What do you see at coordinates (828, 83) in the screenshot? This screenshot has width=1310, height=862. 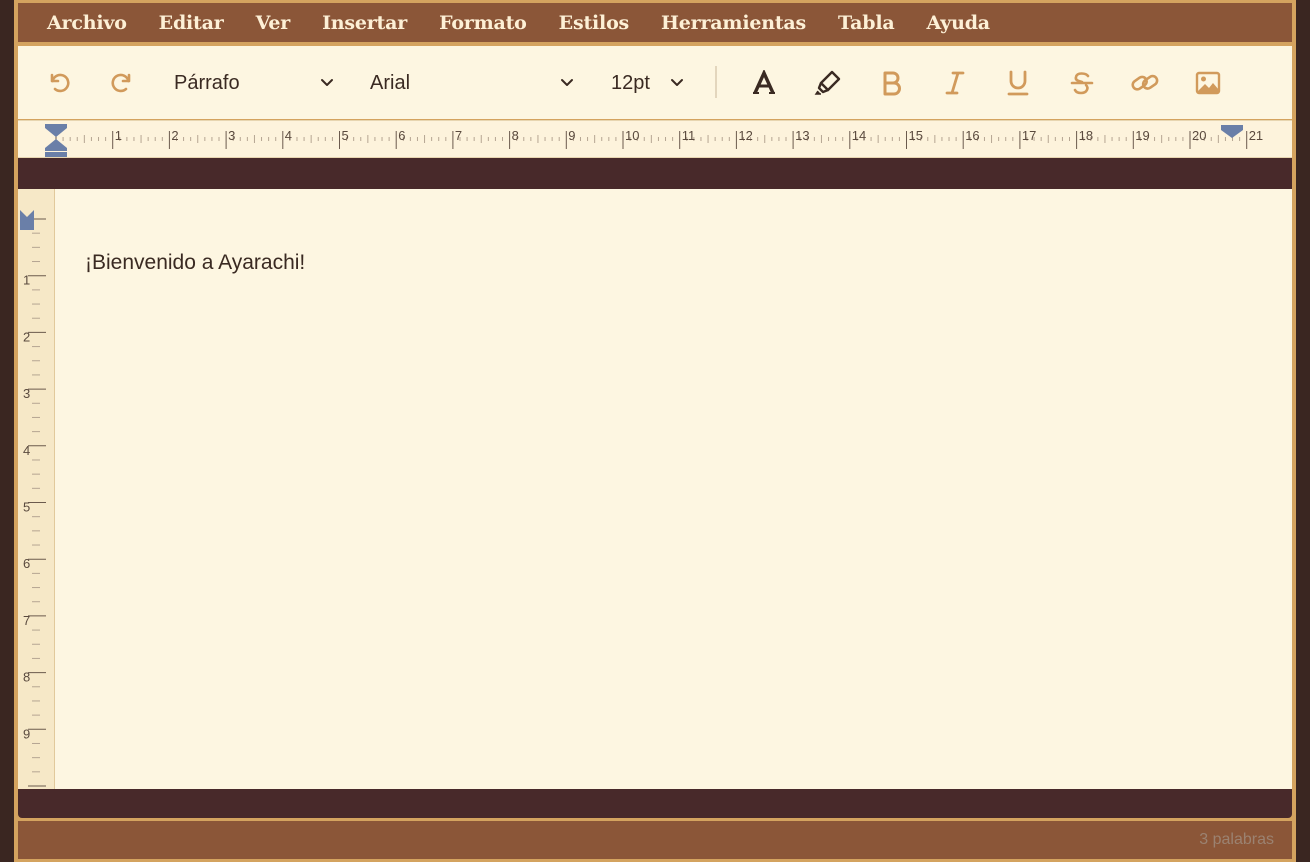 I see `highlight-icon` at bounding box center [828, 83].